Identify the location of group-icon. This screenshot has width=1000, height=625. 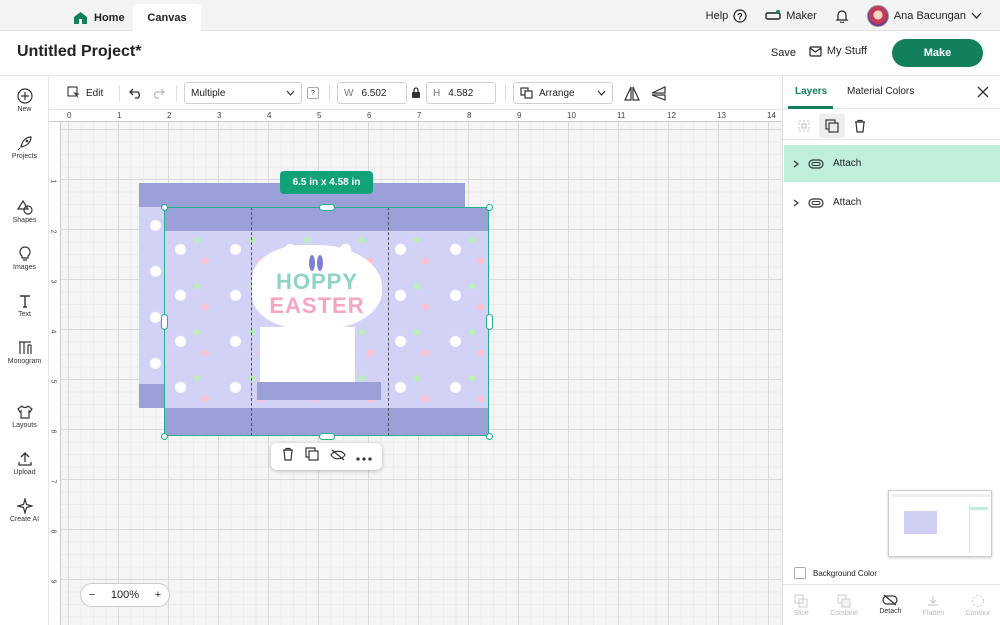
(804, 126).